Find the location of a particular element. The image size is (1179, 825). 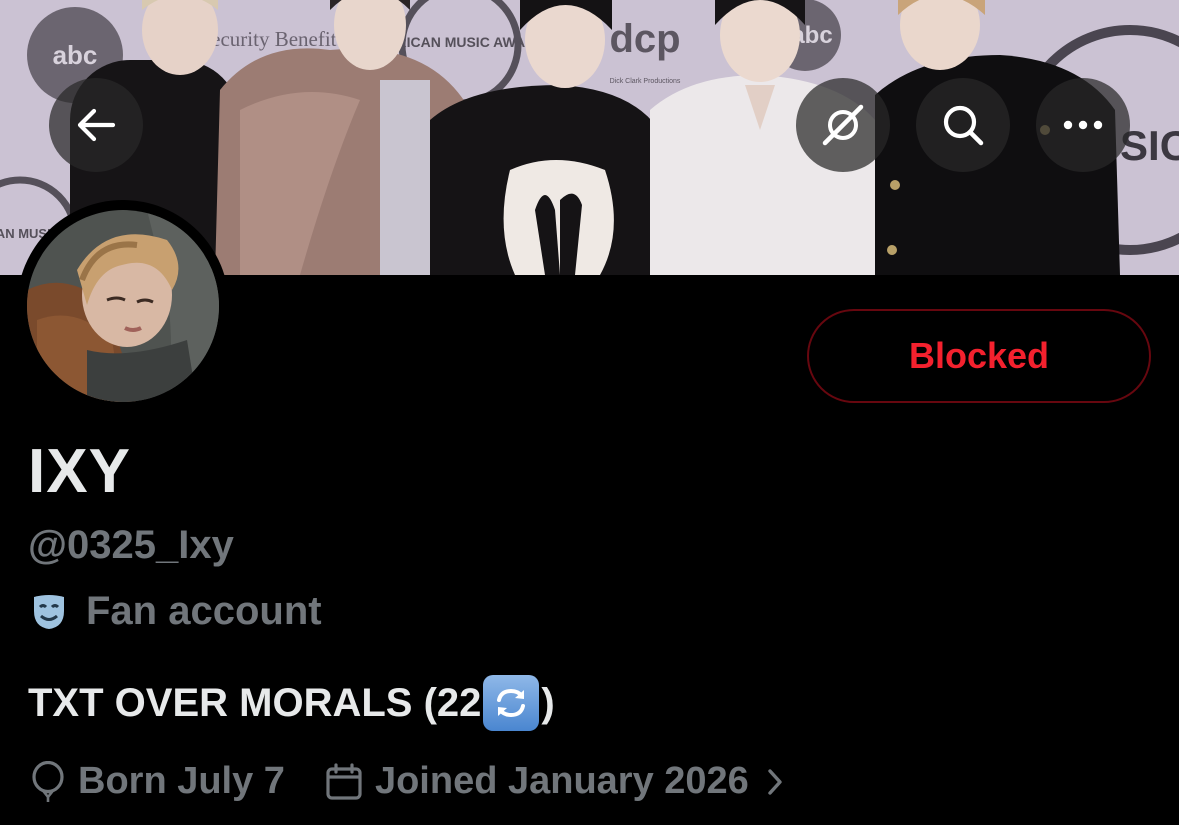

more-button is located at coordinates (1083, 125).